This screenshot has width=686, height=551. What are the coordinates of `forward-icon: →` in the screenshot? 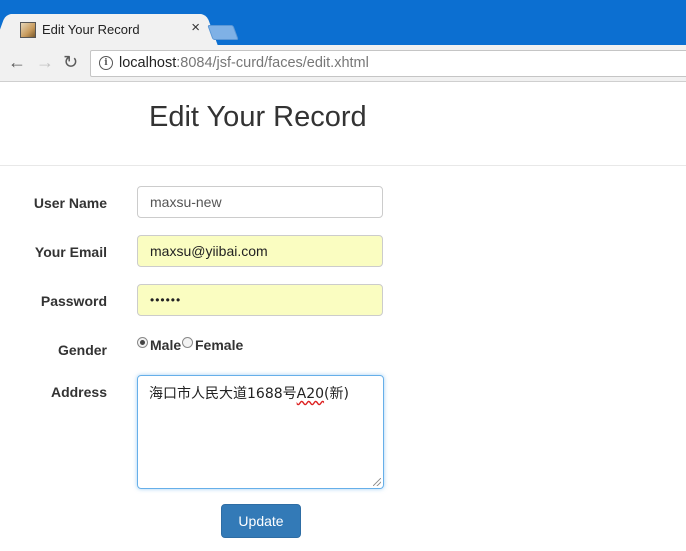 It's located at (45, 62).